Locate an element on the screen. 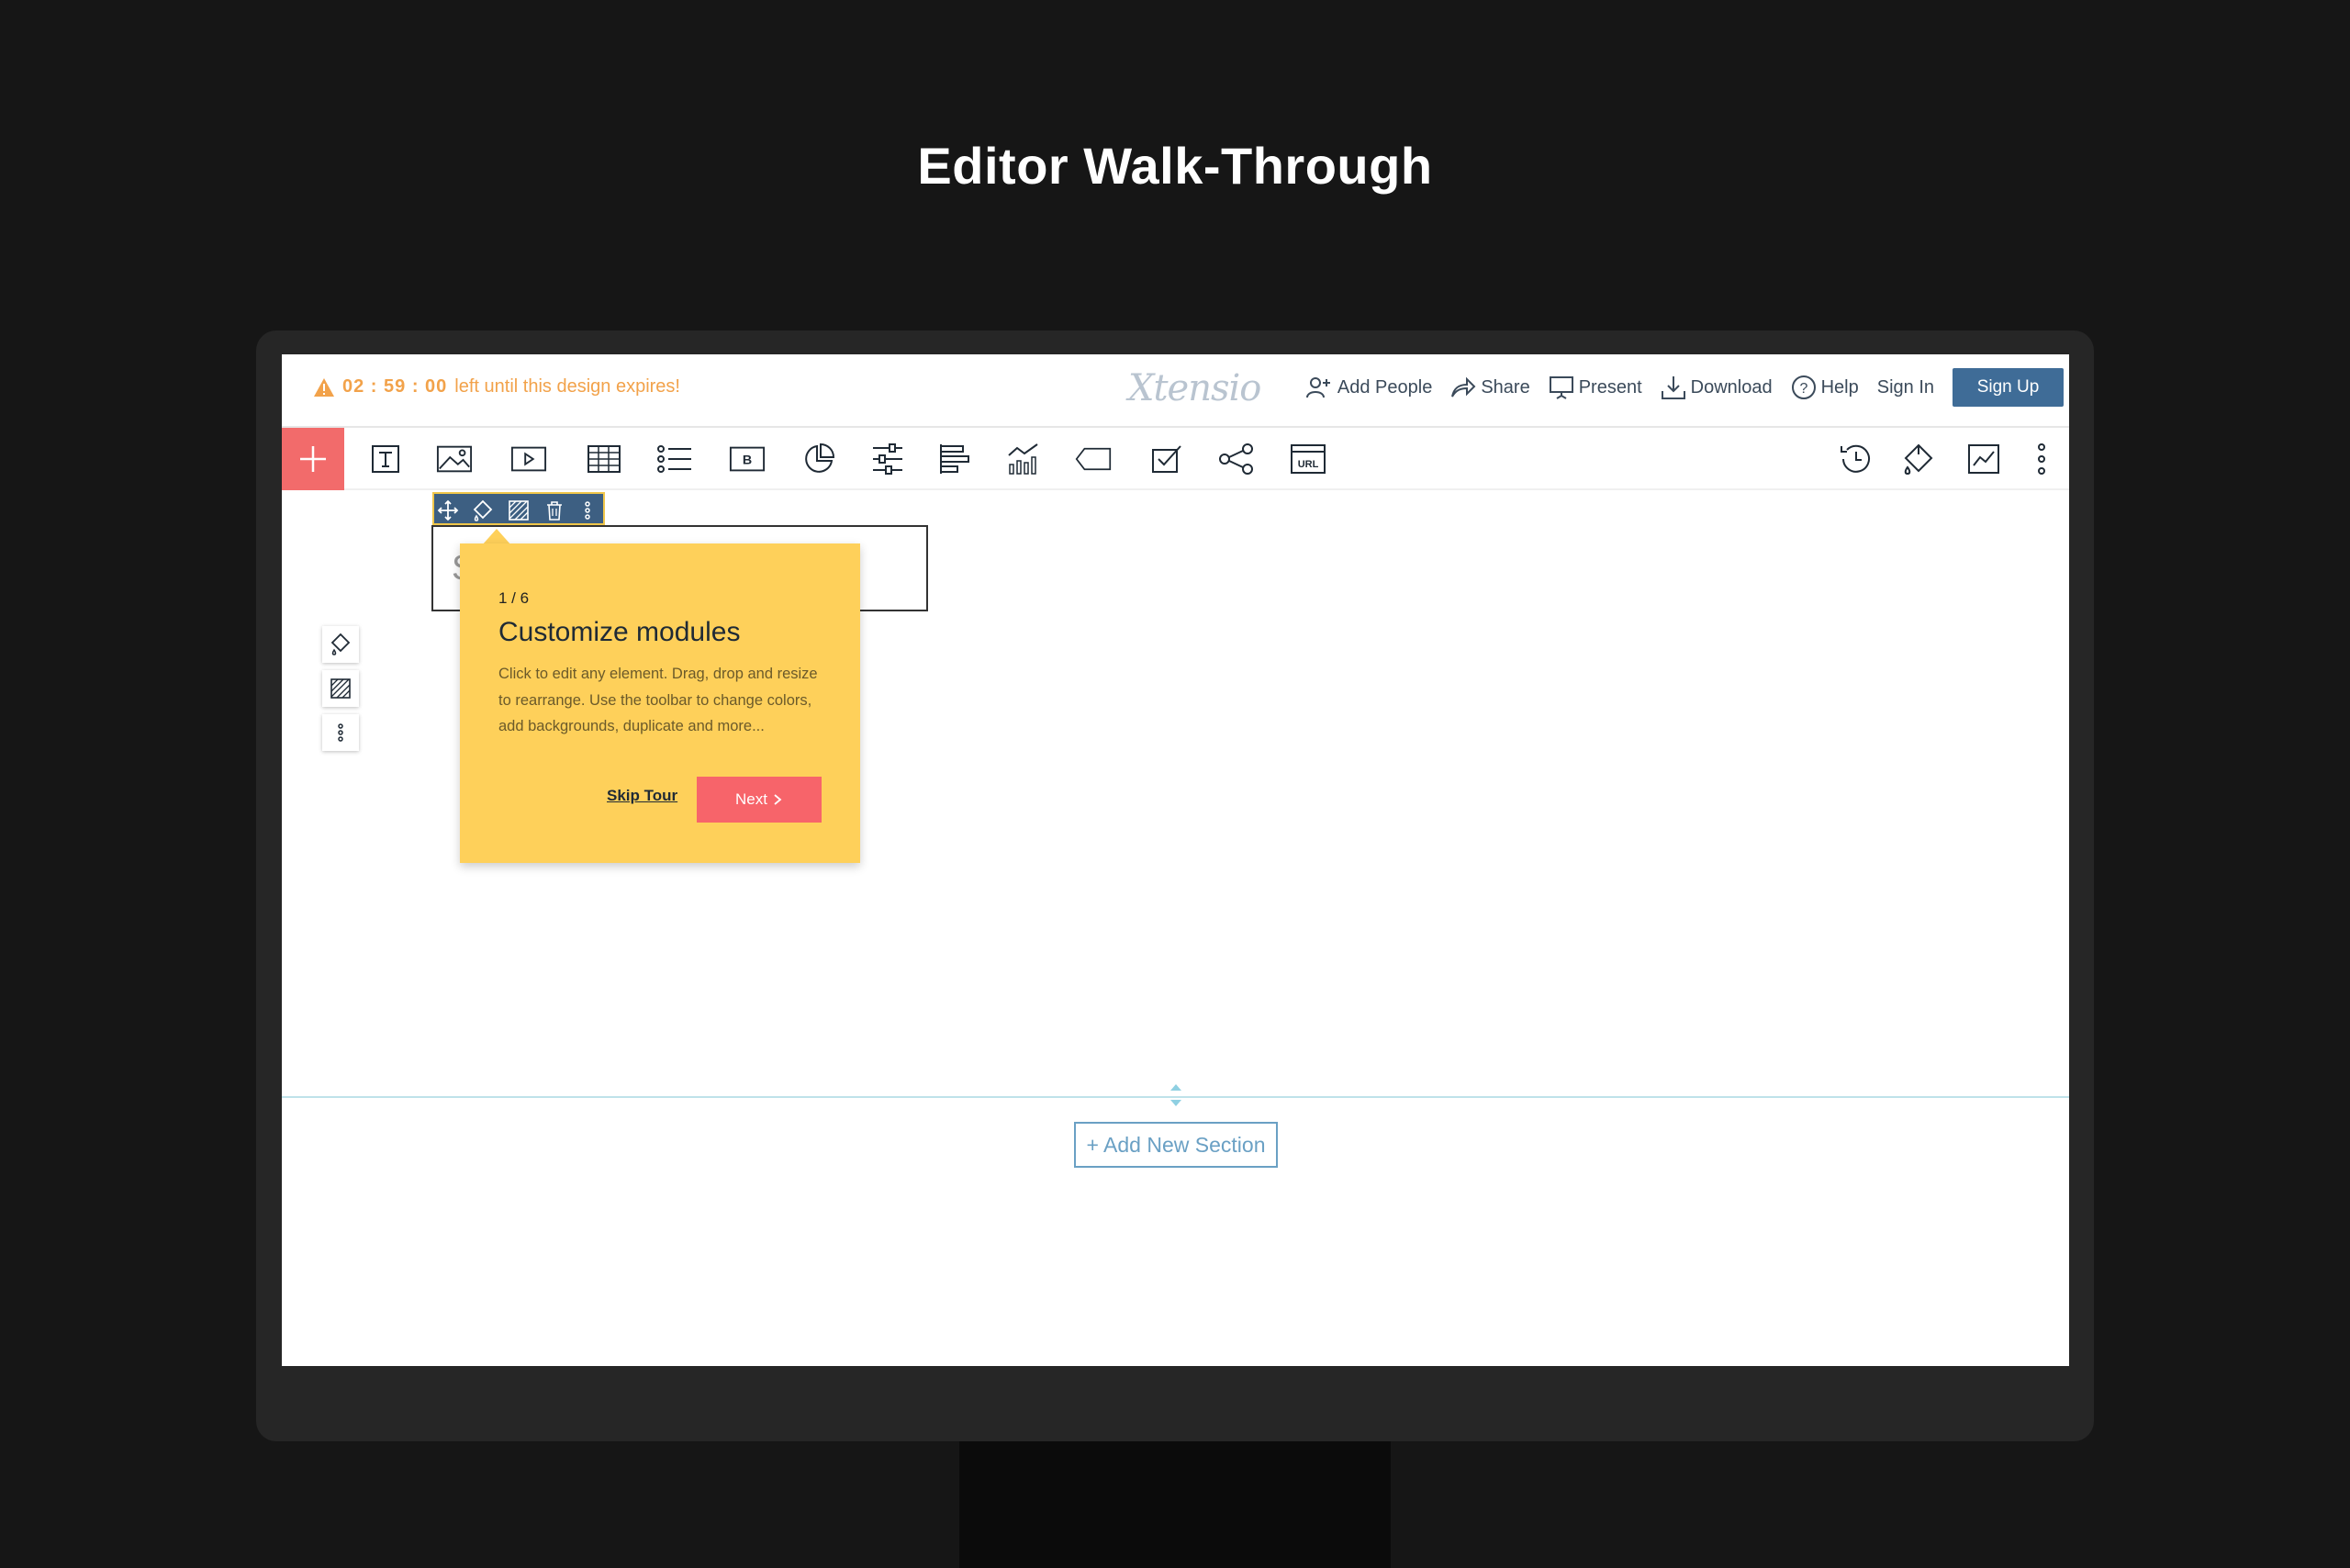 Image resolution: width=2350 pixels, height=1568 pixels. trash-icon is located at coordinates (554, 511).